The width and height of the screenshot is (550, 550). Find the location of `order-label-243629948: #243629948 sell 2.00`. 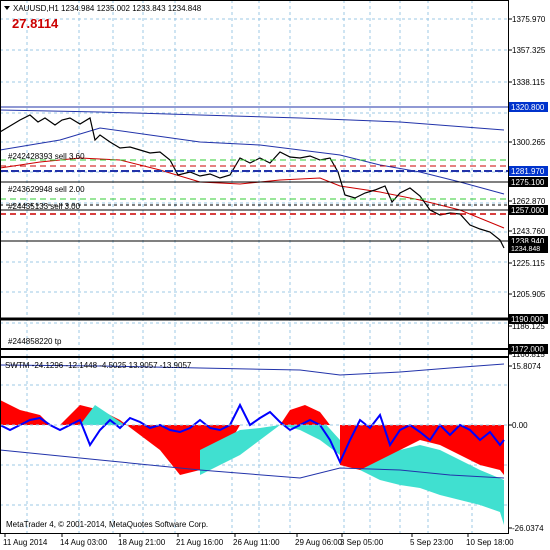

order-label-243629948: #243629948 sell 2.00 is located at coordinates (46, 189).